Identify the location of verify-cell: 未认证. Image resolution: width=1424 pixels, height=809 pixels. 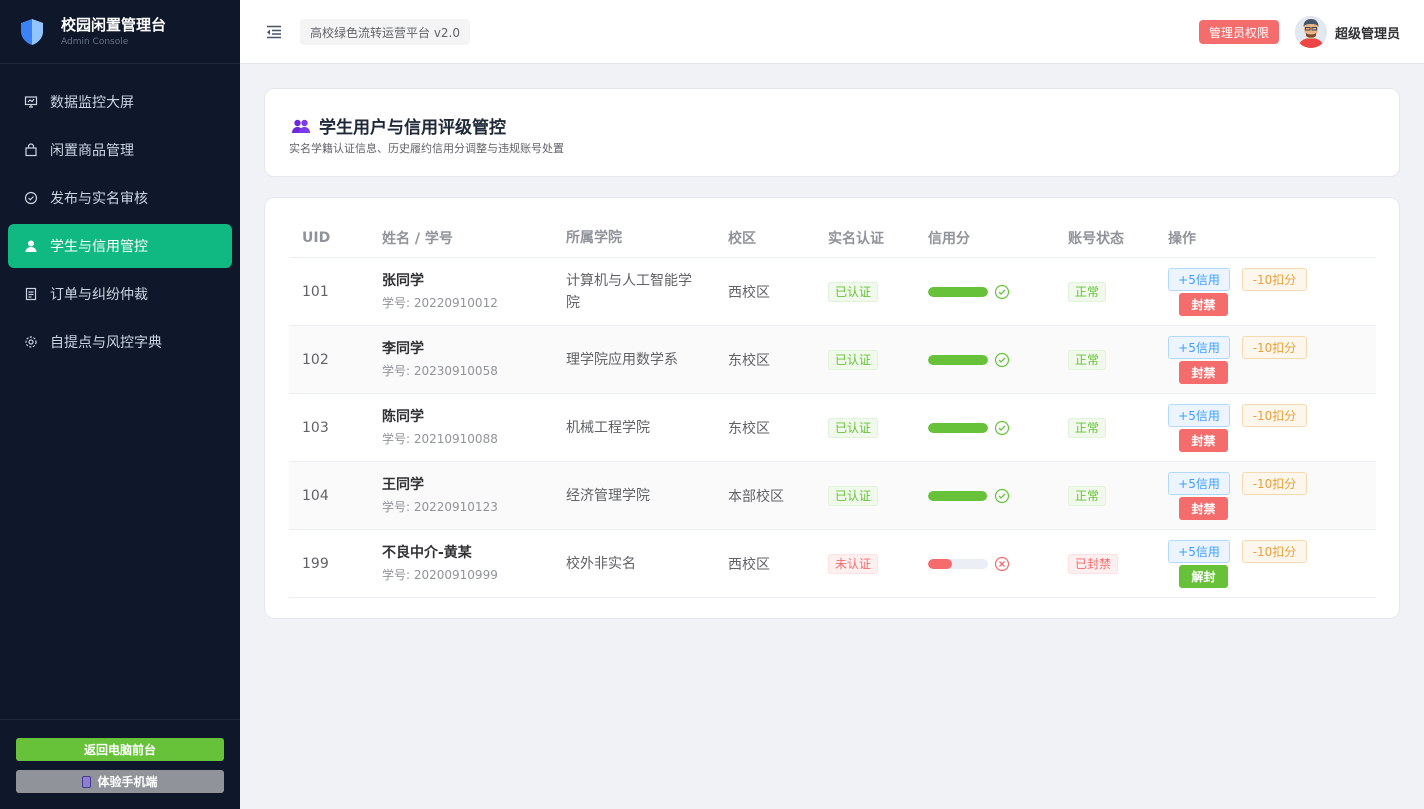
(853, 563).